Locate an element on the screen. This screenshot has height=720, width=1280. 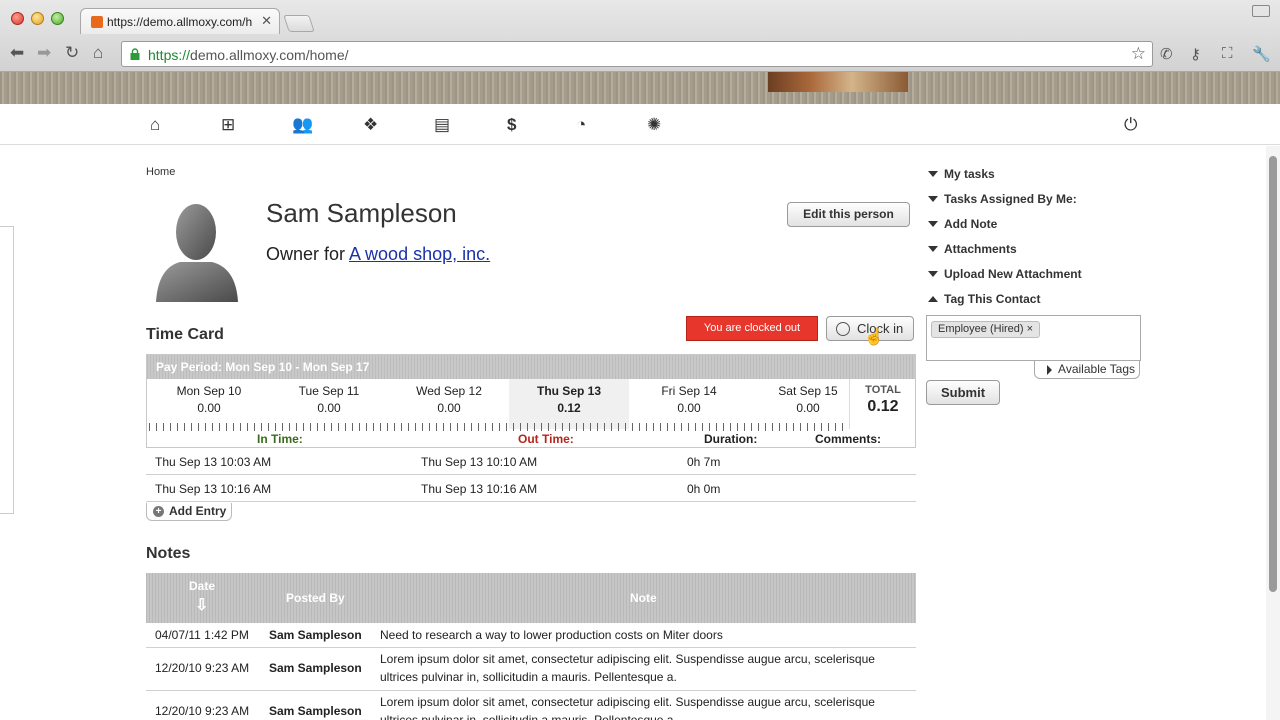
dollar-icon: $ is located at coordinates (511, 125).